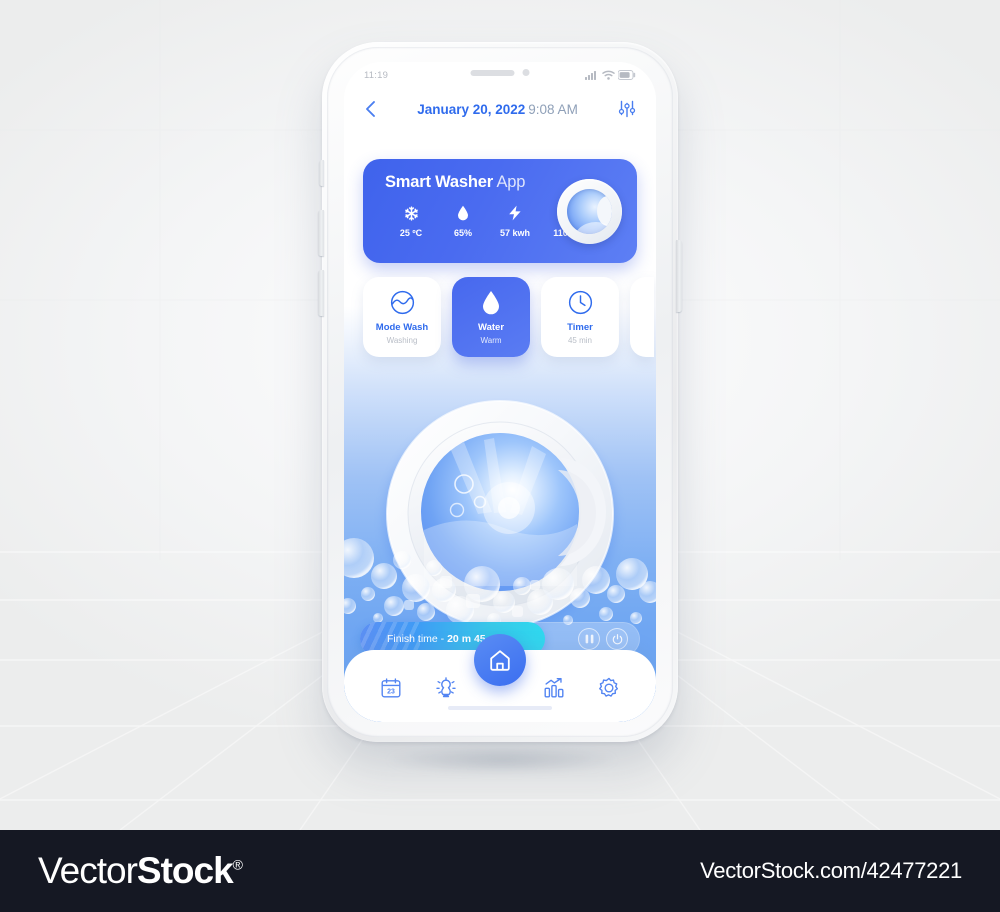 This screenshot has height=912, width=1000. I want to click on chevron-left-icon, so click(370, 109).